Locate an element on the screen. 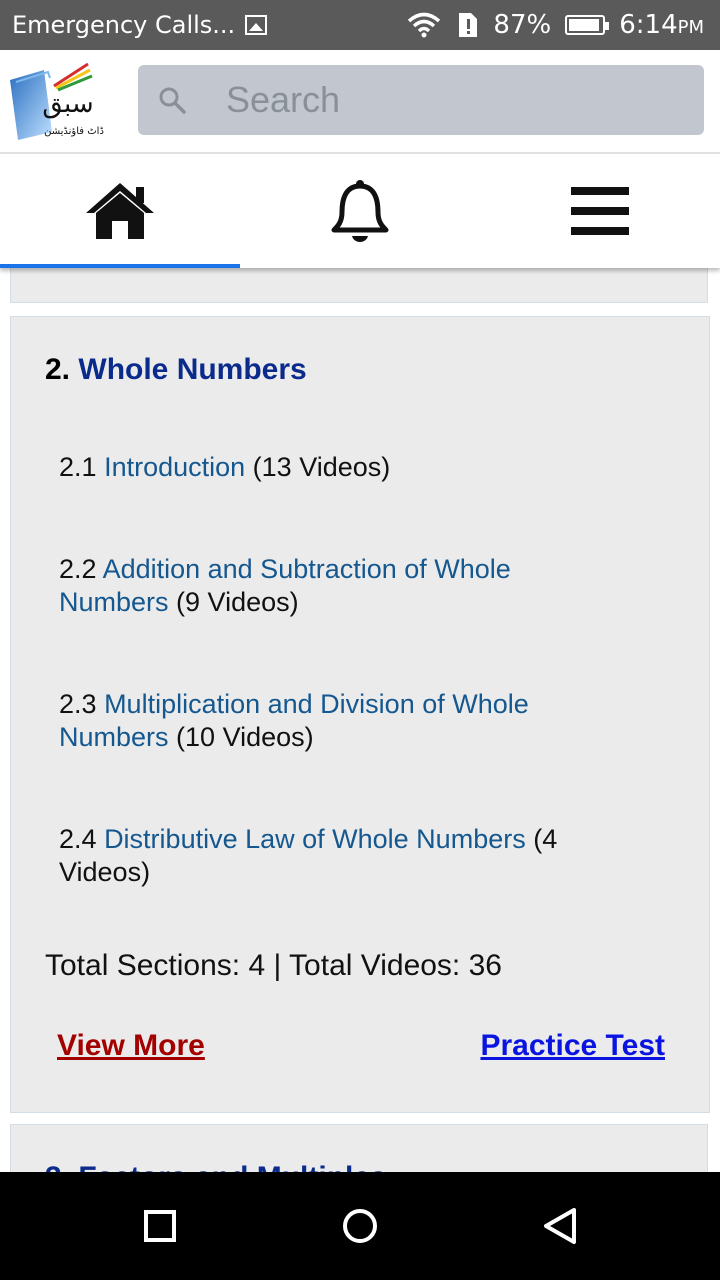 This screenshot has width=720, height=1280. battery-icon is located at coordinates (587, 25).